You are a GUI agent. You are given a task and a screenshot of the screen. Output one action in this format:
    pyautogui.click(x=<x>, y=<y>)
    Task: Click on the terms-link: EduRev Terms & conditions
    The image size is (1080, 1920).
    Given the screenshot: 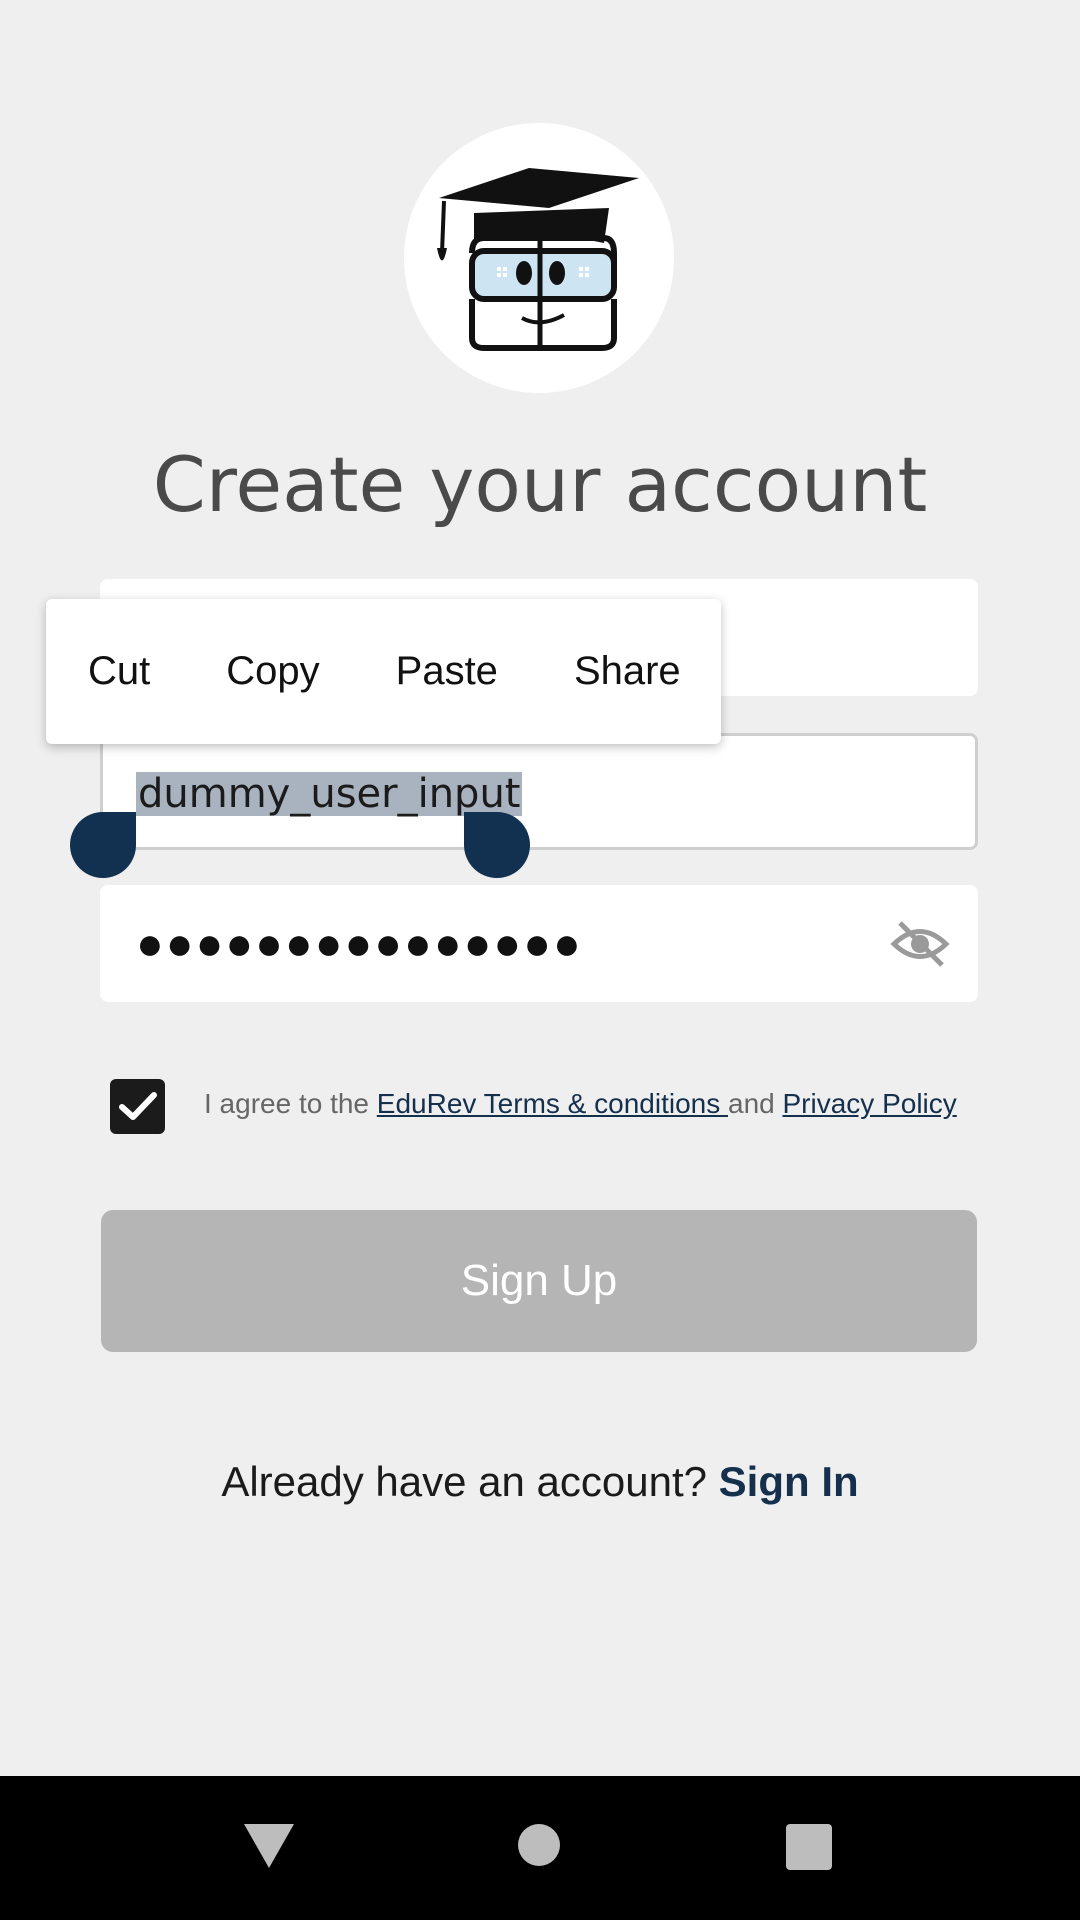 What is the action you would take?
    pyautogui.click(x=552, y=1103)
    